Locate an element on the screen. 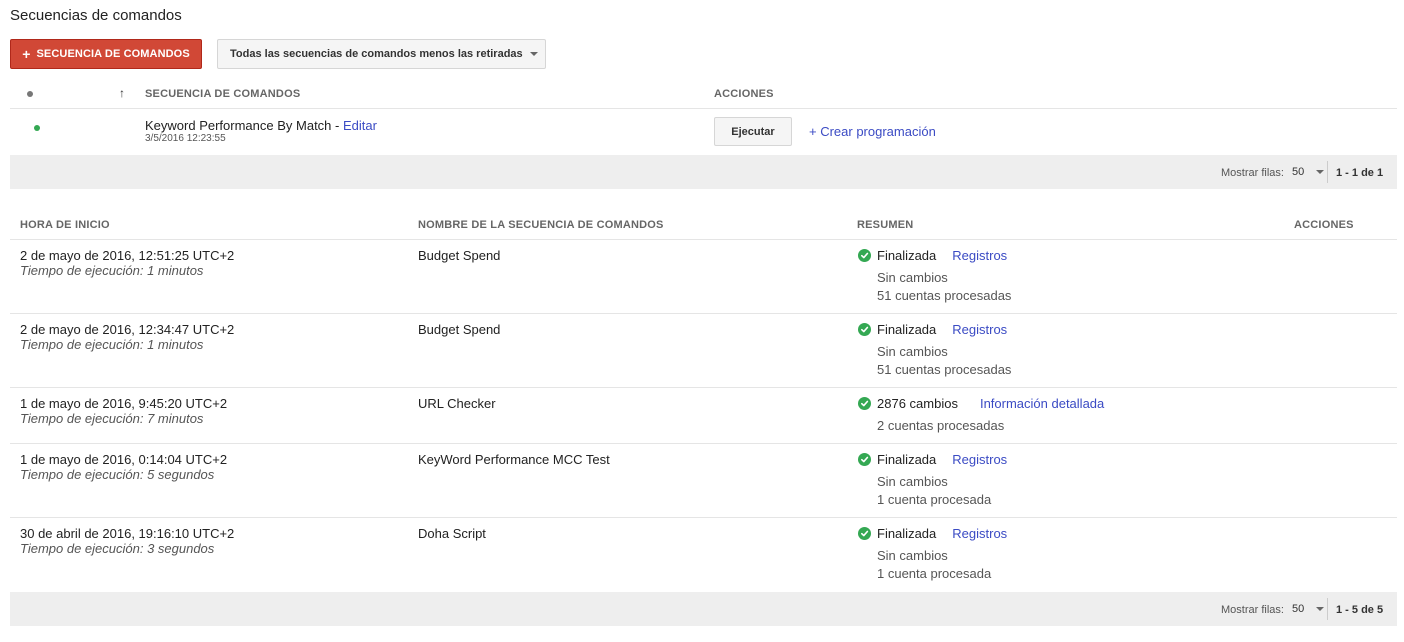  edit-link: Editar is located at coordinates (360, 125).